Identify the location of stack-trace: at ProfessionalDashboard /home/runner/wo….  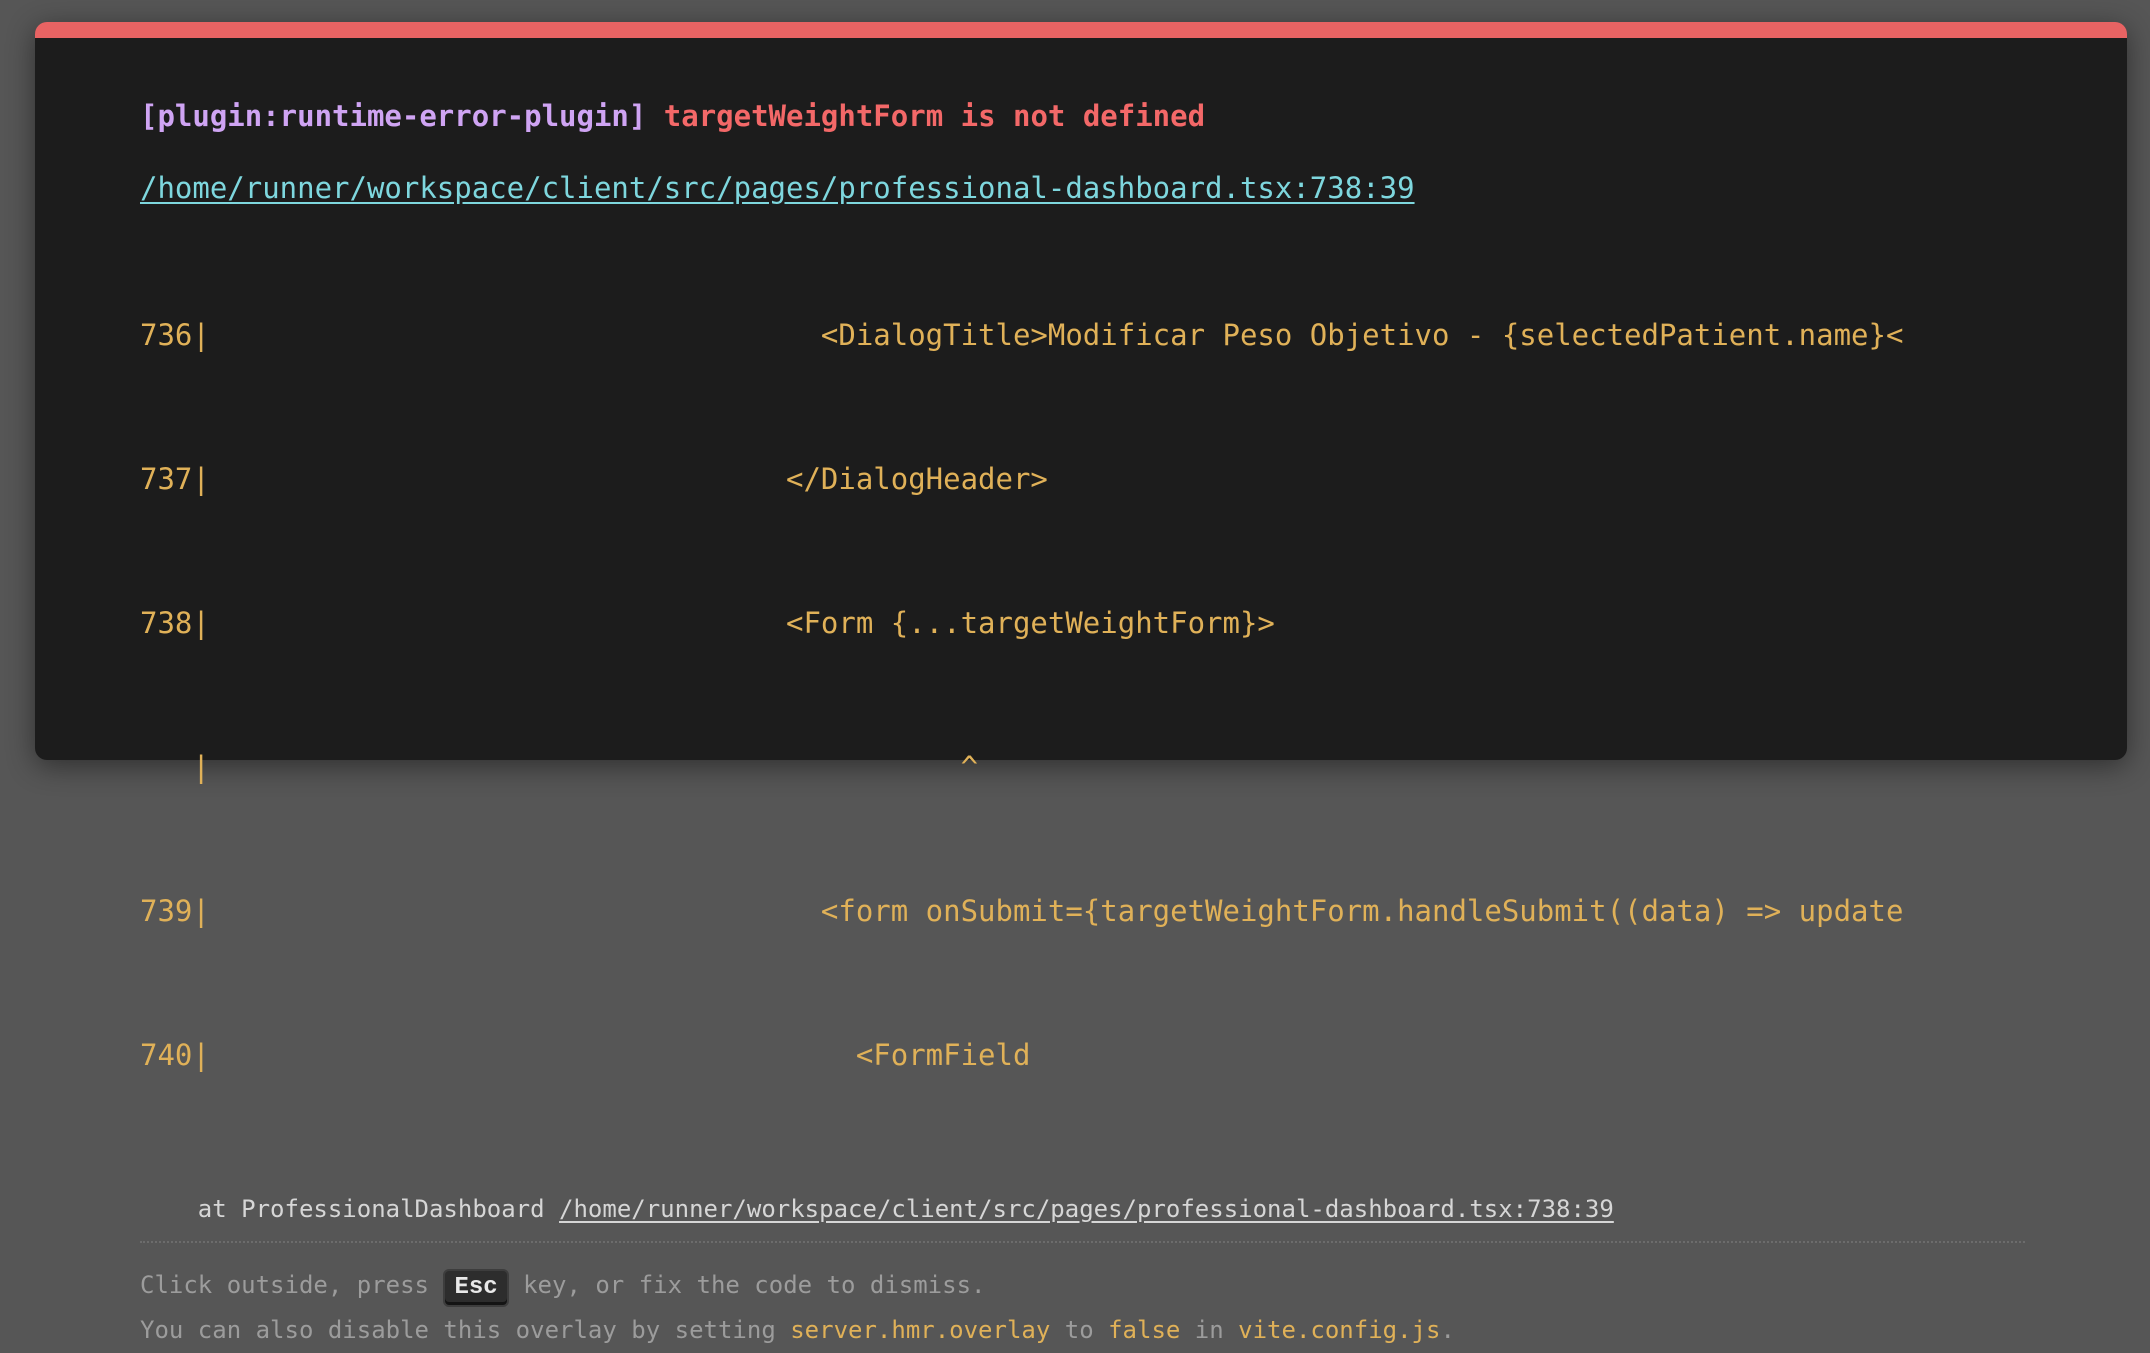
(1082, 1209).